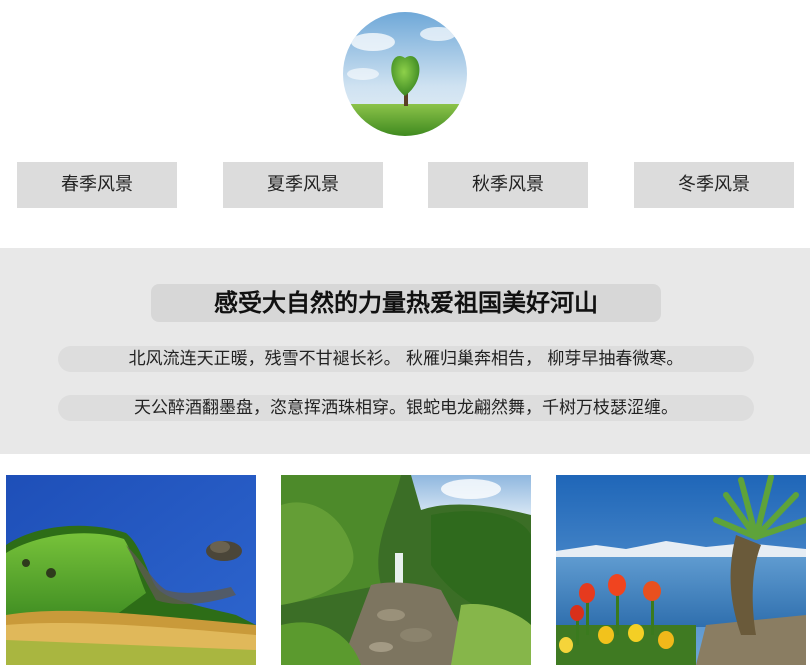 The width and height of the screenshot is (810, 669). What do you see at coordinates (406, 408) in the screenshot?
I see `poem-line-2: 天公醉酒翻墨盘，恣意挥洒珠相穿。银蛇电龙翩然舞，千树万枝瑟涩缠。` at bounding box center [406, 408].